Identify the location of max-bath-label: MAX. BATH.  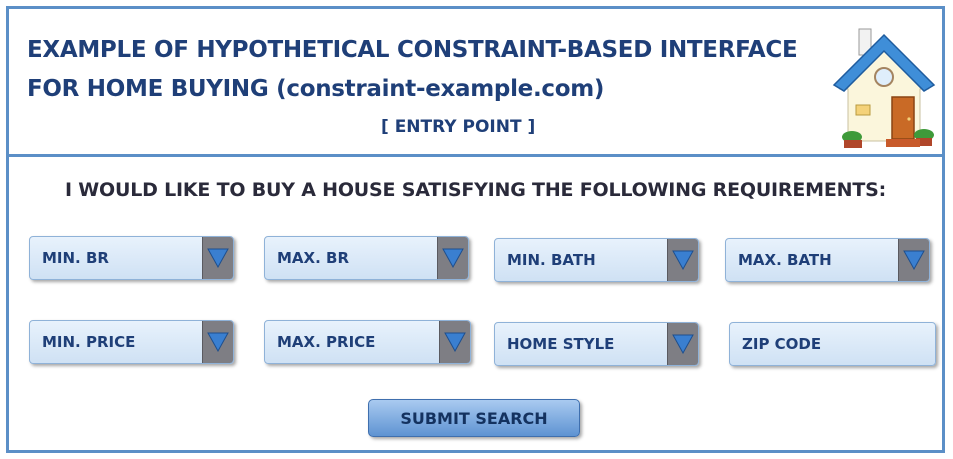
(785, 260).